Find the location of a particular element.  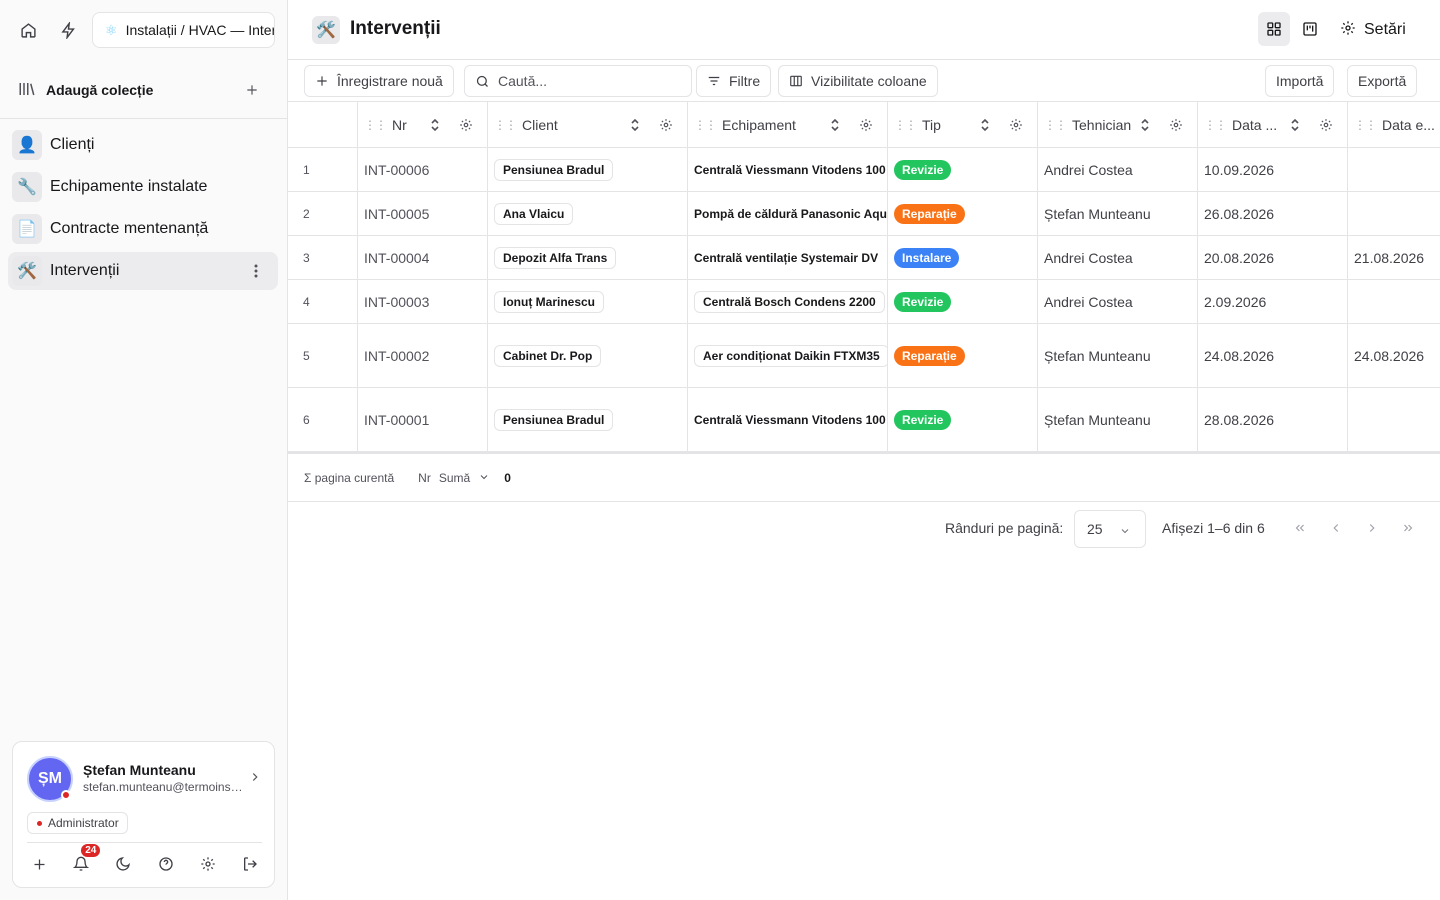

new-record-button: Înregistrare nouă is located at coordinates (379, 81).